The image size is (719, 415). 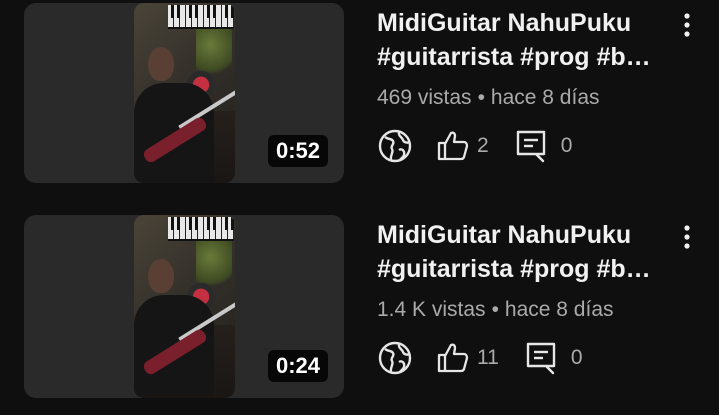 I want to click on video-meta: 1.4 K vistas • hace 8 días, so click(x=527, y=310).